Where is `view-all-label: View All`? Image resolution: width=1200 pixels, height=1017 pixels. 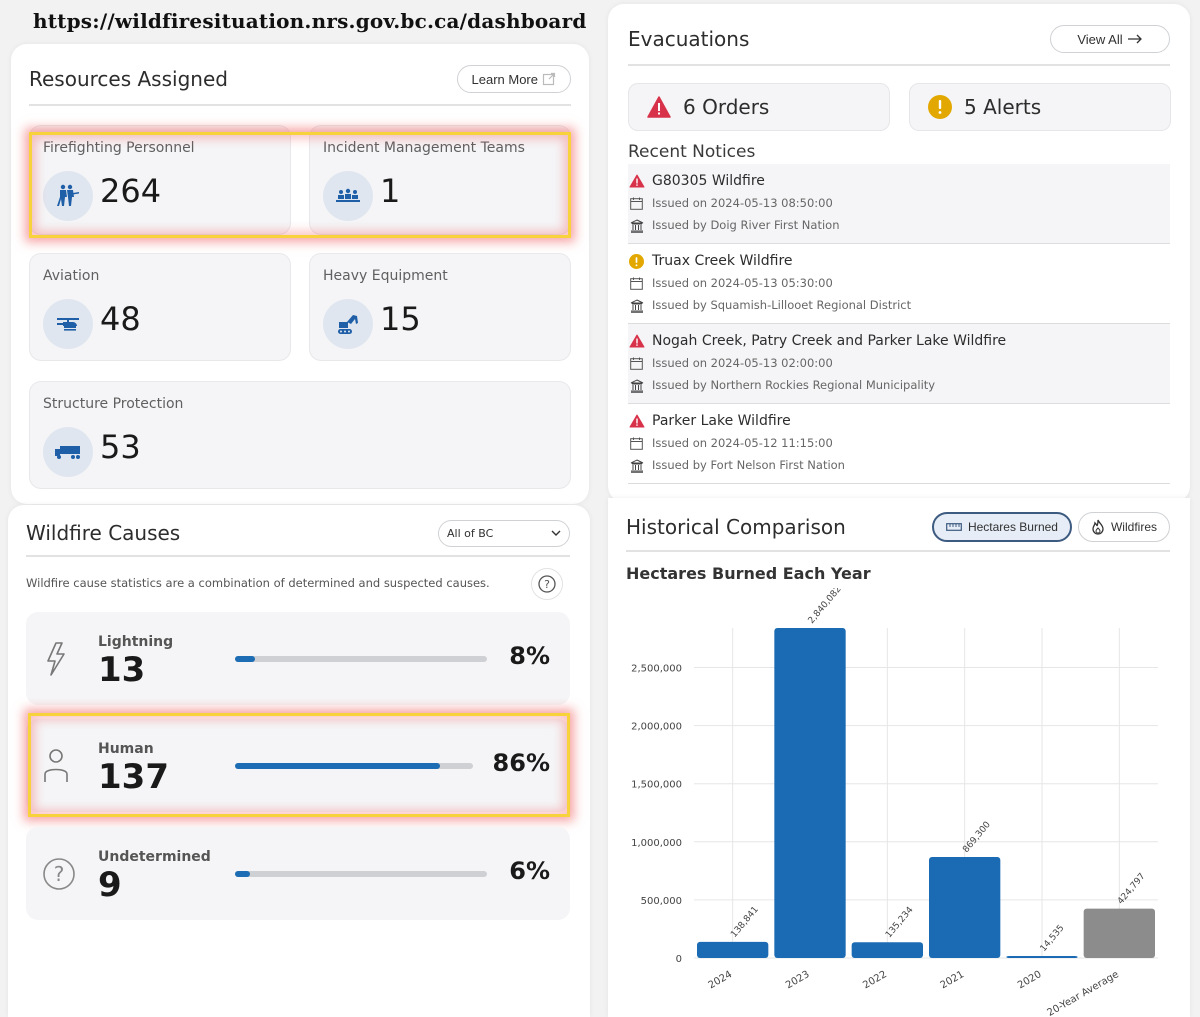
view-all-label: View All is located at coordinates (1100, 39).